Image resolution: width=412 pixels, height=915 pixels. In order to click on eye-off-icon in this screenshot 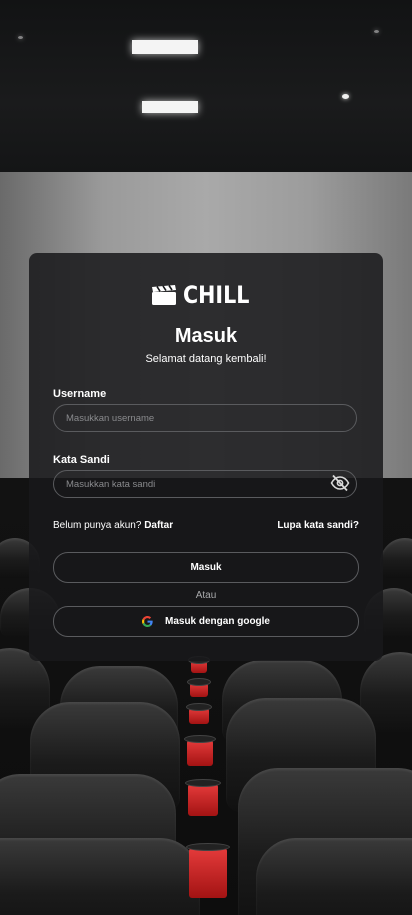, I will do `click(340, 483)`.